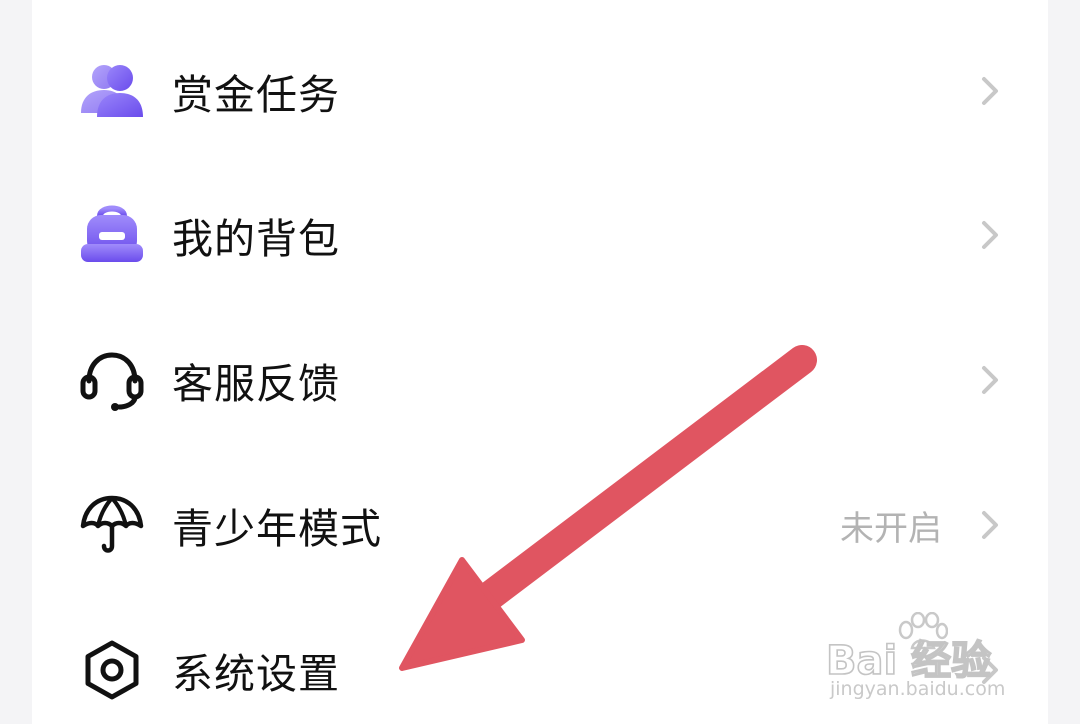  What do you see at coordinates (112, 91) in the screenshot?
I see `users-icon` at bounding box center [112, 91].